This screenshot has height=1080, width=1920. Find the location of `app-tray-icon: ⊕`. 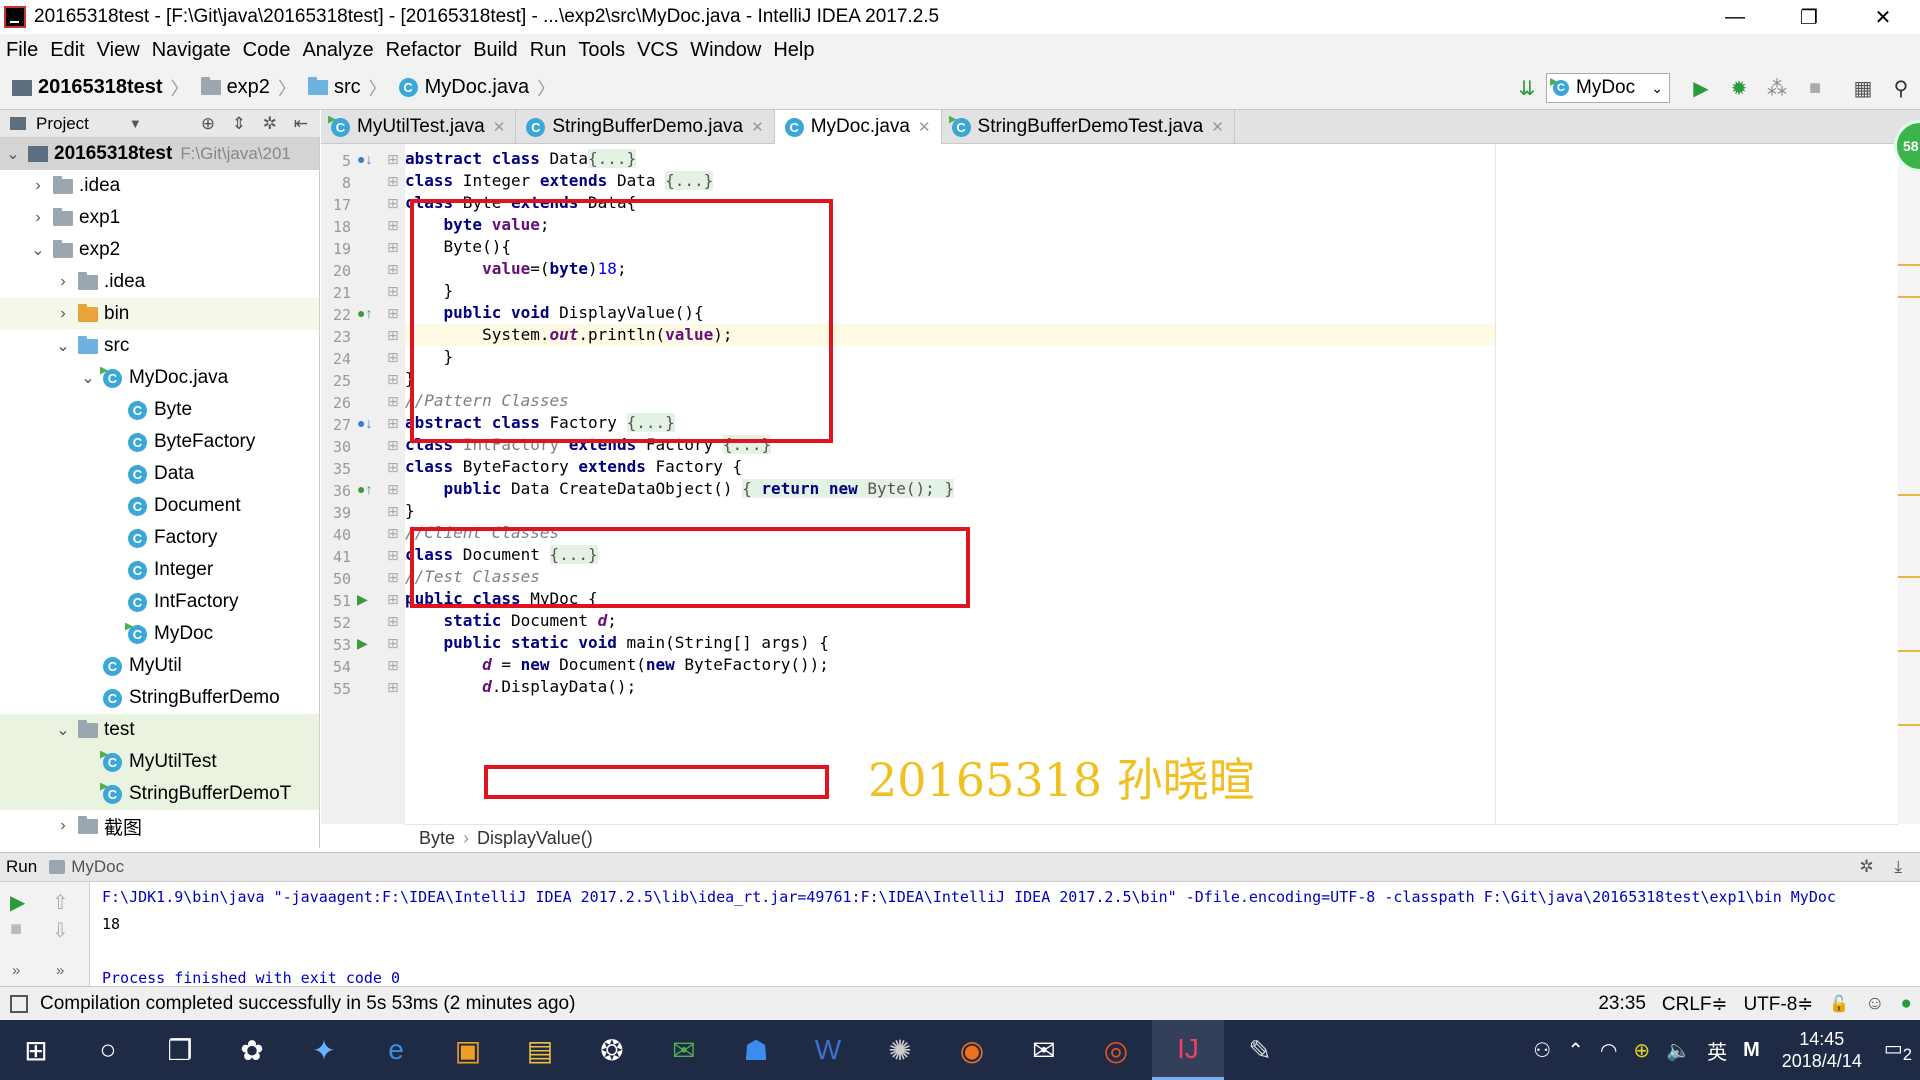

app-tray-icon: ⊕ is located at coordinates (1641, 1050).